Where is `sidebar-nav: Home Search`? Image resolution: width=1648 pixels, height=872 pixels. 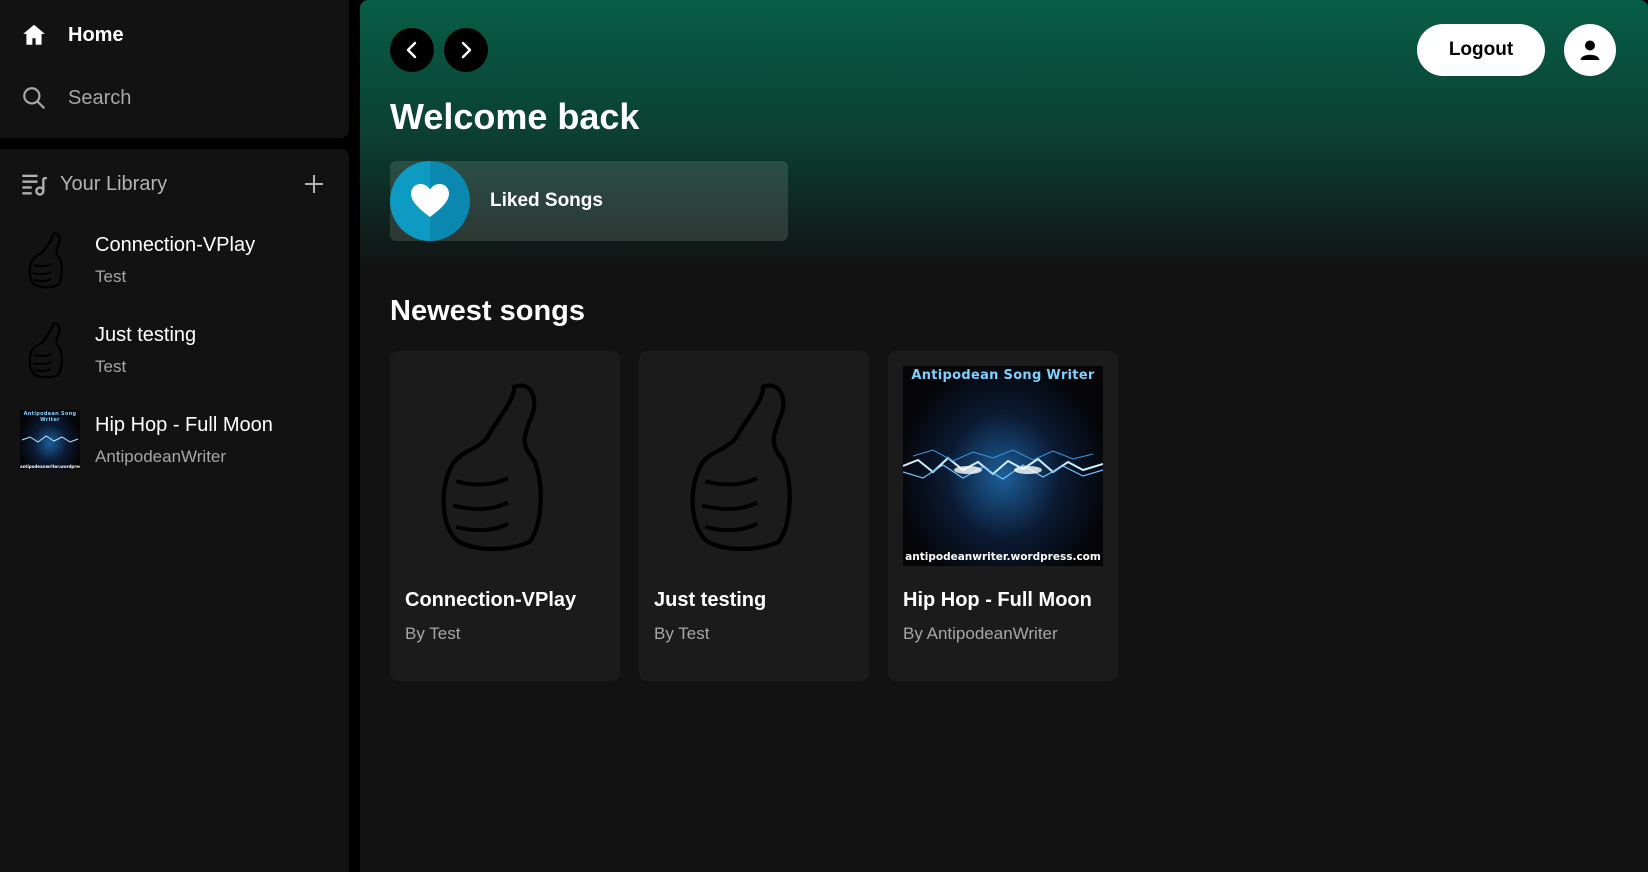
sidebar-nav: Home Search is located at coordinates (174, 69).